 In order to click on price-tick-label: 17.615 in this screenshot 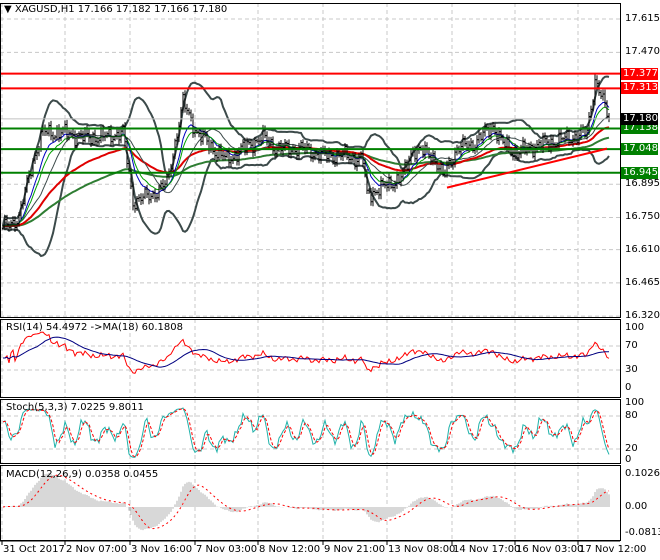, I will do `click(642, 19)`.